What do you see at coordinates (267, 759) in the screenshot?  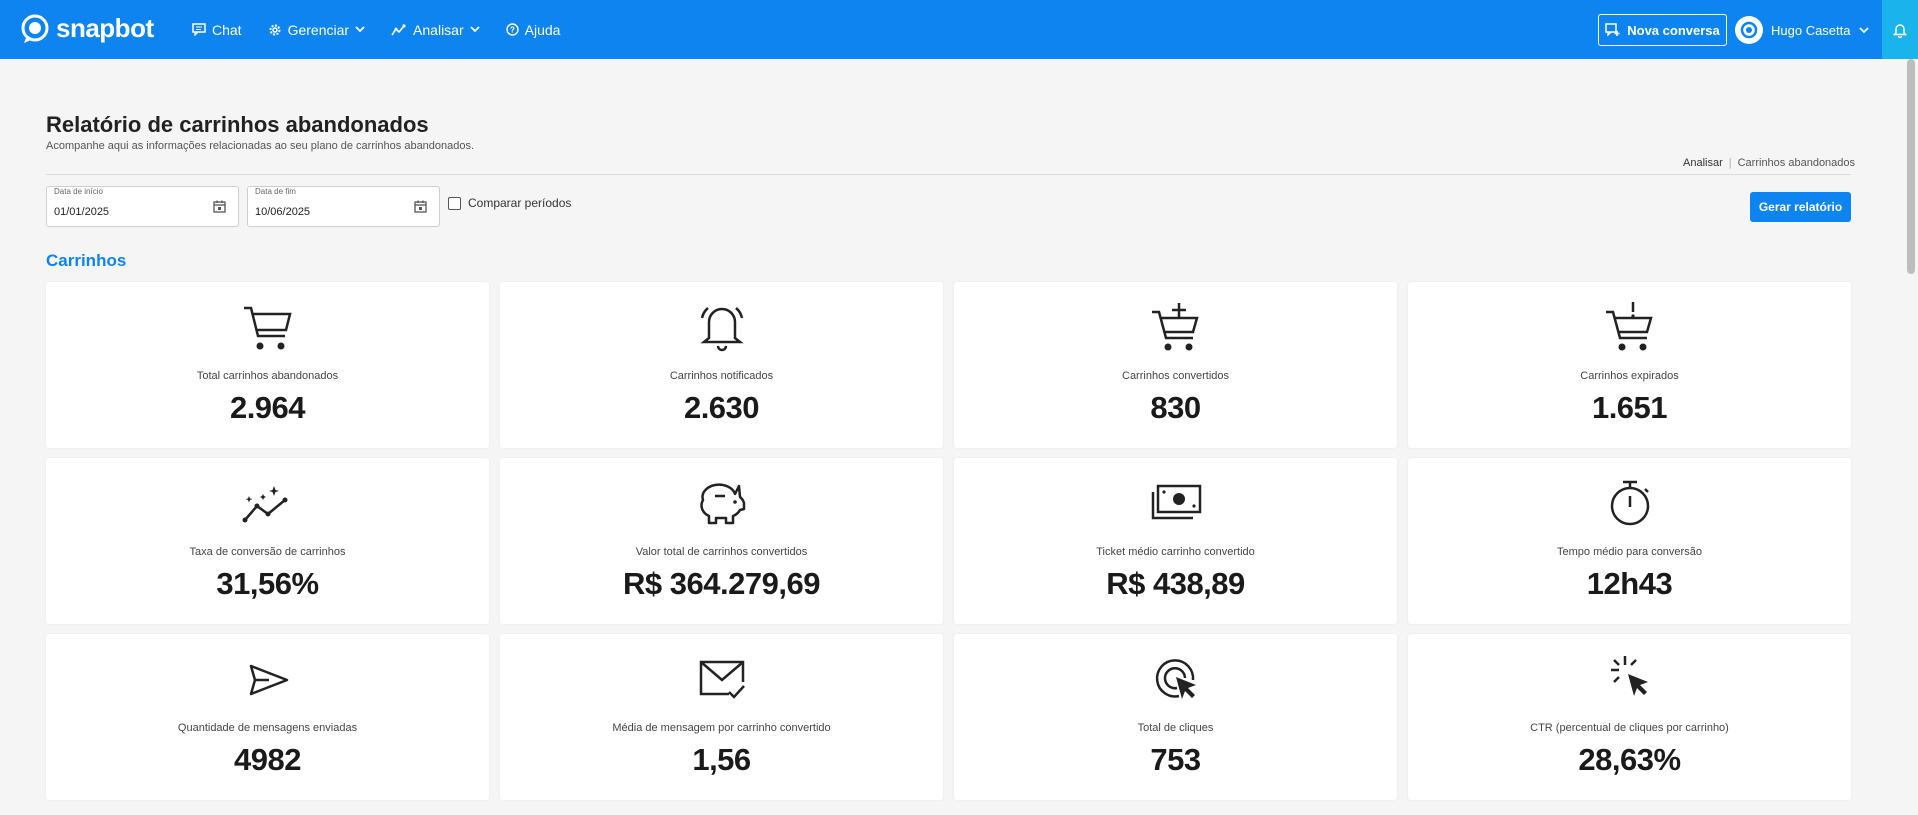 I see `metric-value: 4982` at bounding box center [267, 759].